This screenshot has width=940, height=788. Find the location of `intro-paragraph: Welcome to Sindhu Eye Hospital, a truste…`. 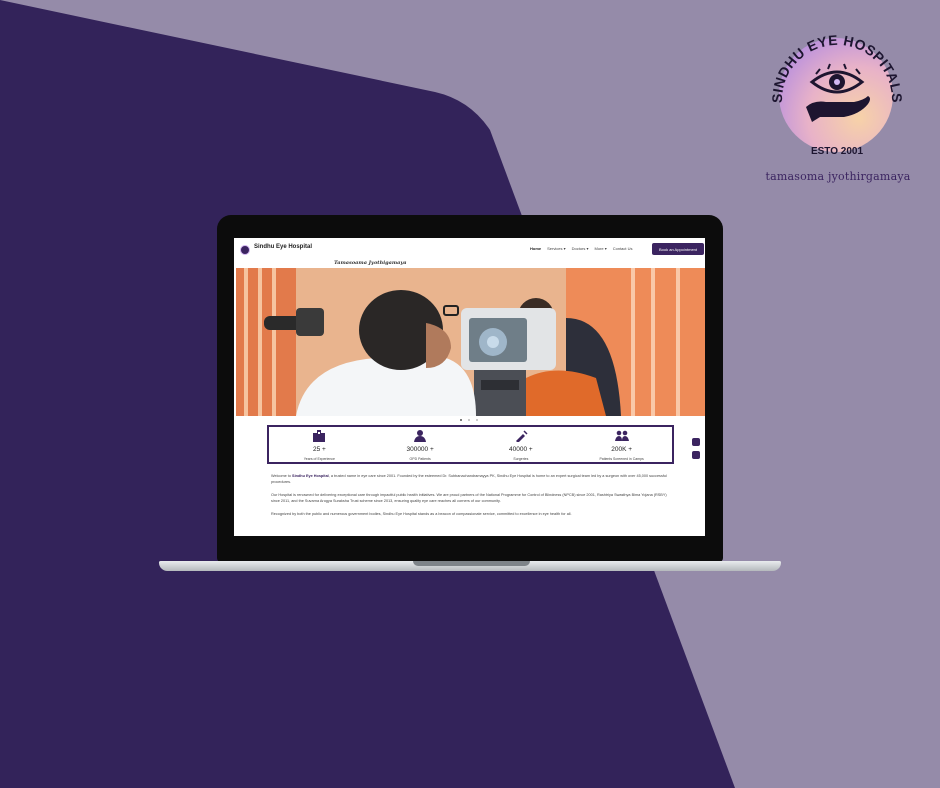

intro-paragraph: Welcome to Sindhu Eye Hospital, a truste… is located at coordinates (469, 479).